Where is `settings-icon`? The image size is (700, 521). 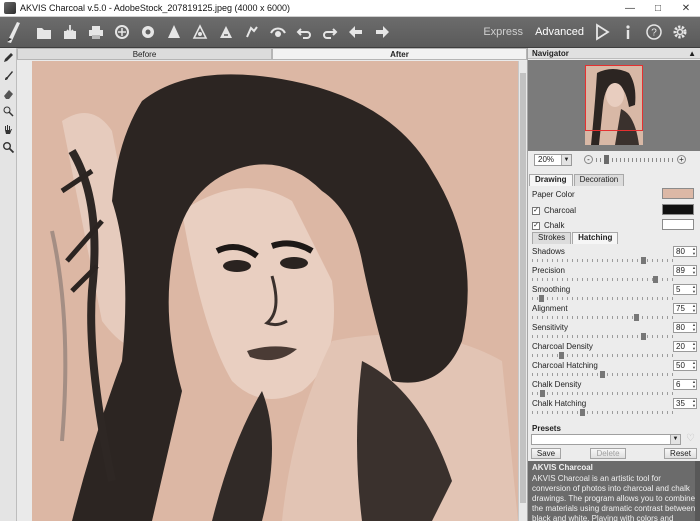 settings-icon is located at coordinates (251, 32).